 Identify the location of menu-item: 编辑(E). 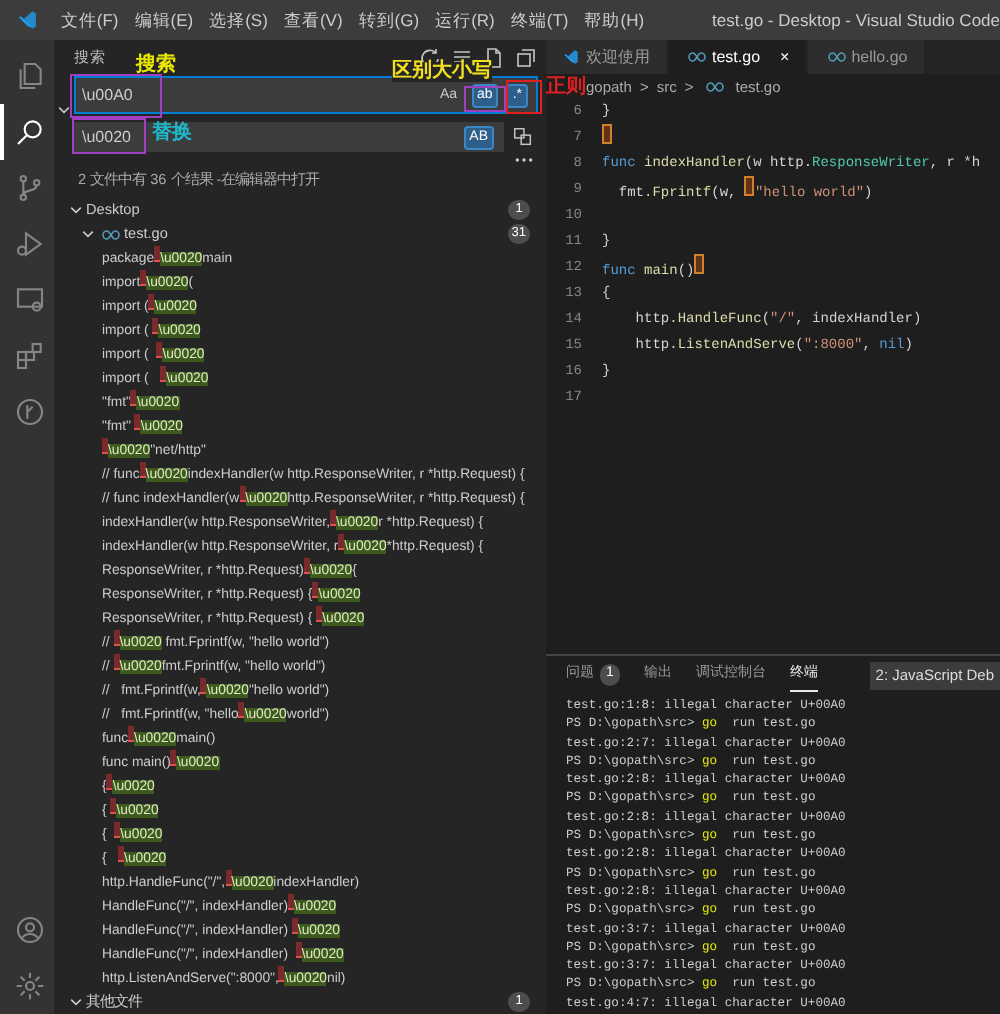
(164, 20).